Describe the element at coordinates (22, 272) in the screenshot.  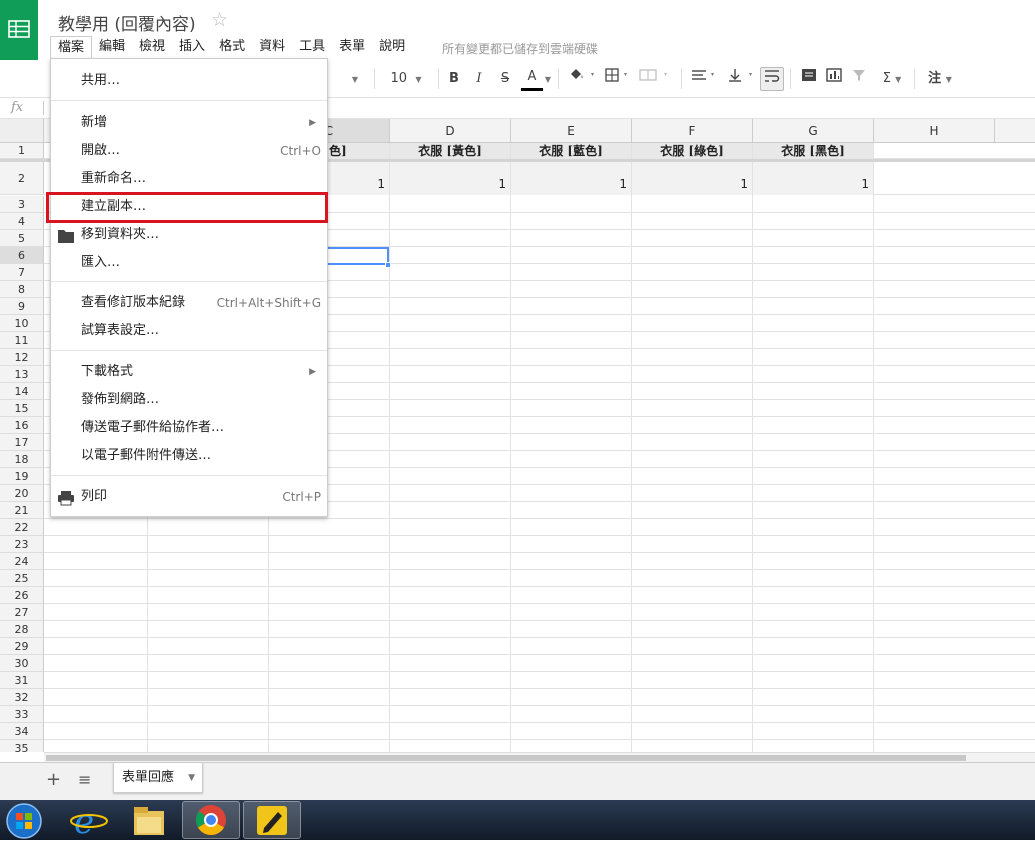
I see `row-header: 7` at that location.